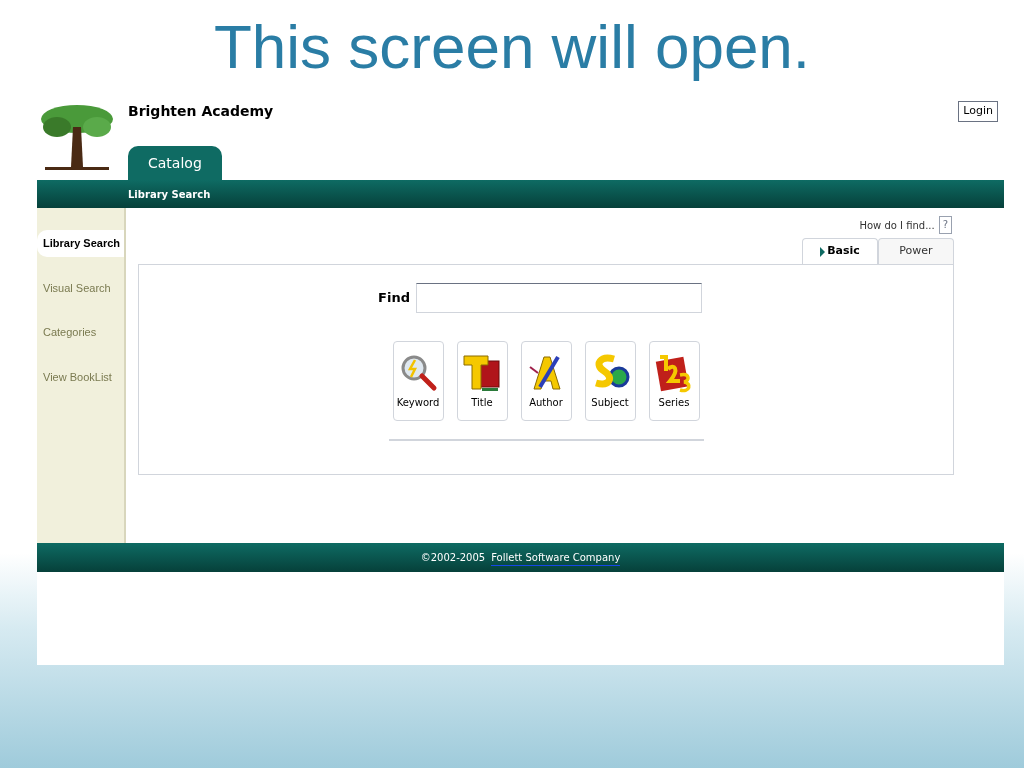 This screenshot has height=768, width=1024. I want to click on search-type-button: Series, so click(674, 381).